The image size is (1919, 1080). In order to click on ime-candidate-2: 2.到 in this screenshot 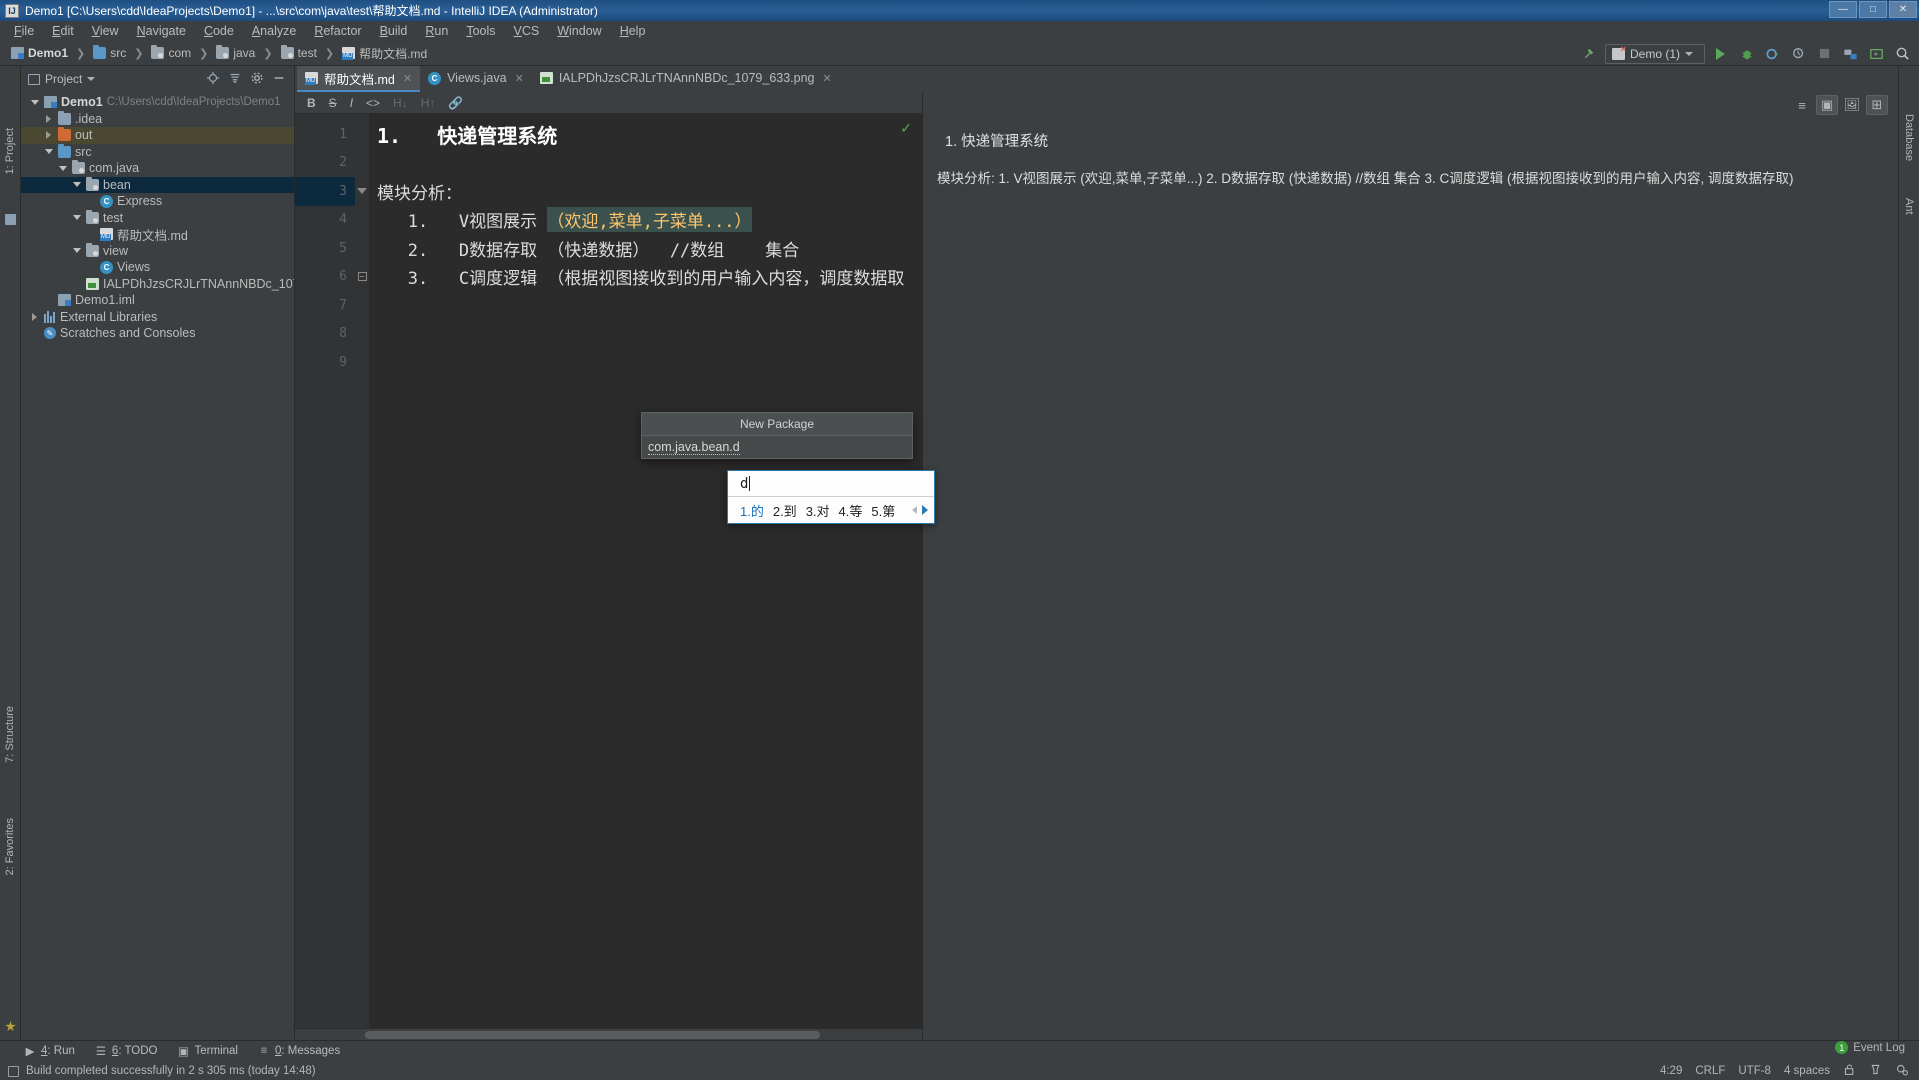, I will do `click(785, 510)`.